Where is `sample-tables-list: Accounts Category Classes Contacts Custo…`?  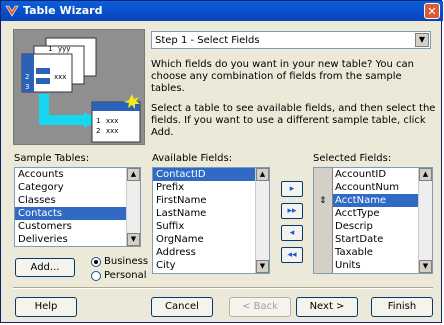 sample-tables-list: Accounts Category Classes Contacts Custo… is located at coordinates (77, 207).